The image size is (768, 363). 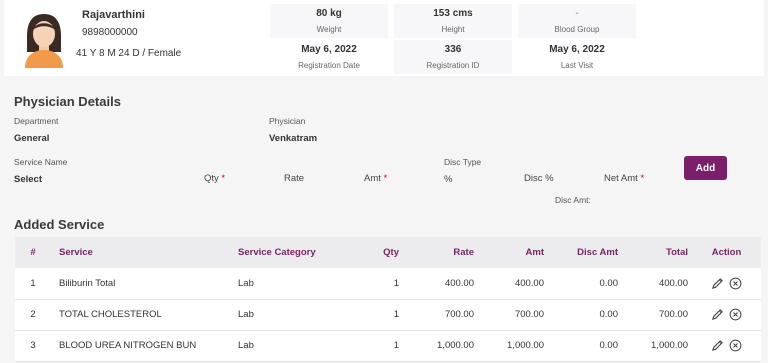 What do you see at coordinates (113, 15) in the screenshot?
I see `patient-name: Rajavarthini` at bounding box center [113, 15].